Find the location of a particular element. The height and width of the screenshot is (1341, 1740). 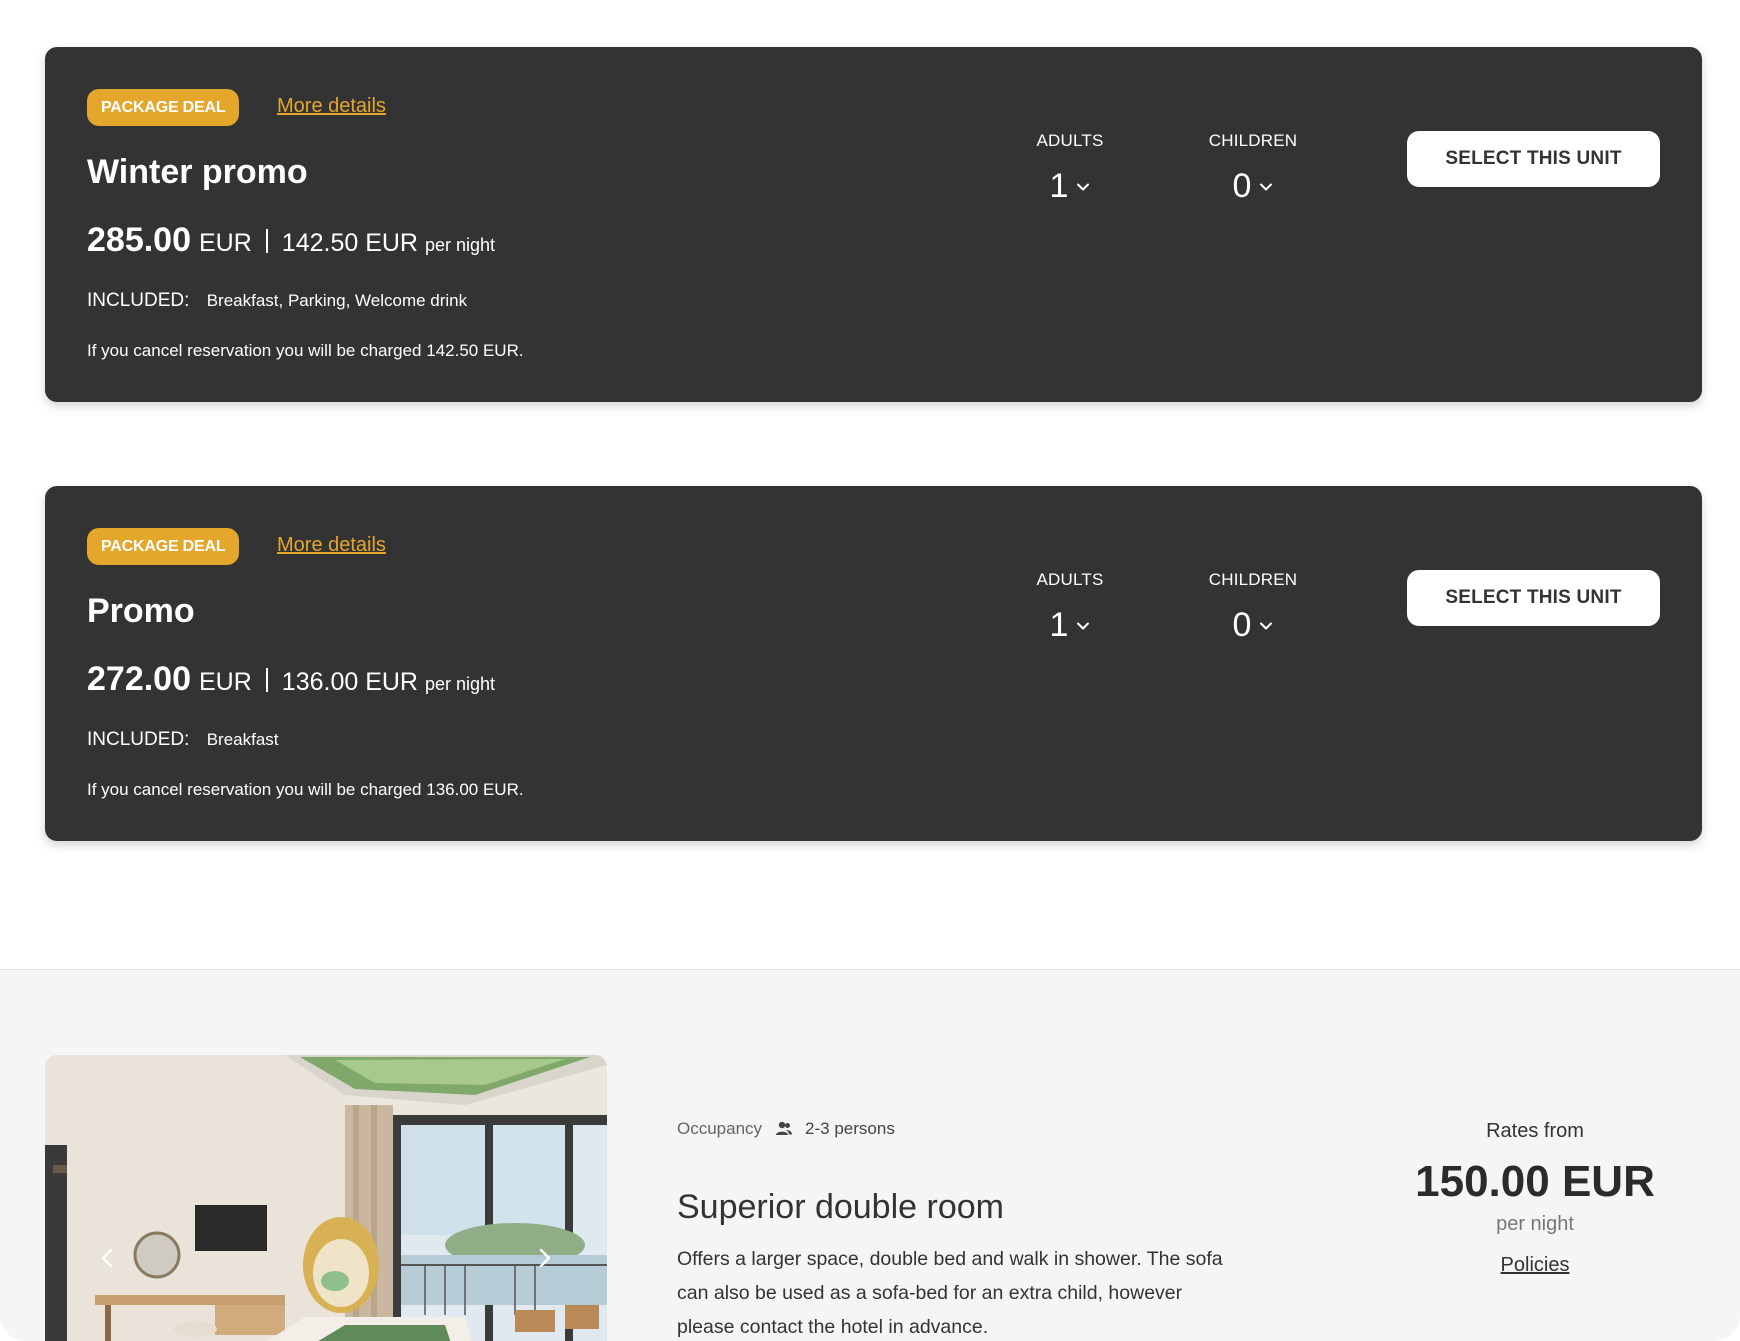

rates-from-label: Rates from is located at coordinates (1535, 1131).